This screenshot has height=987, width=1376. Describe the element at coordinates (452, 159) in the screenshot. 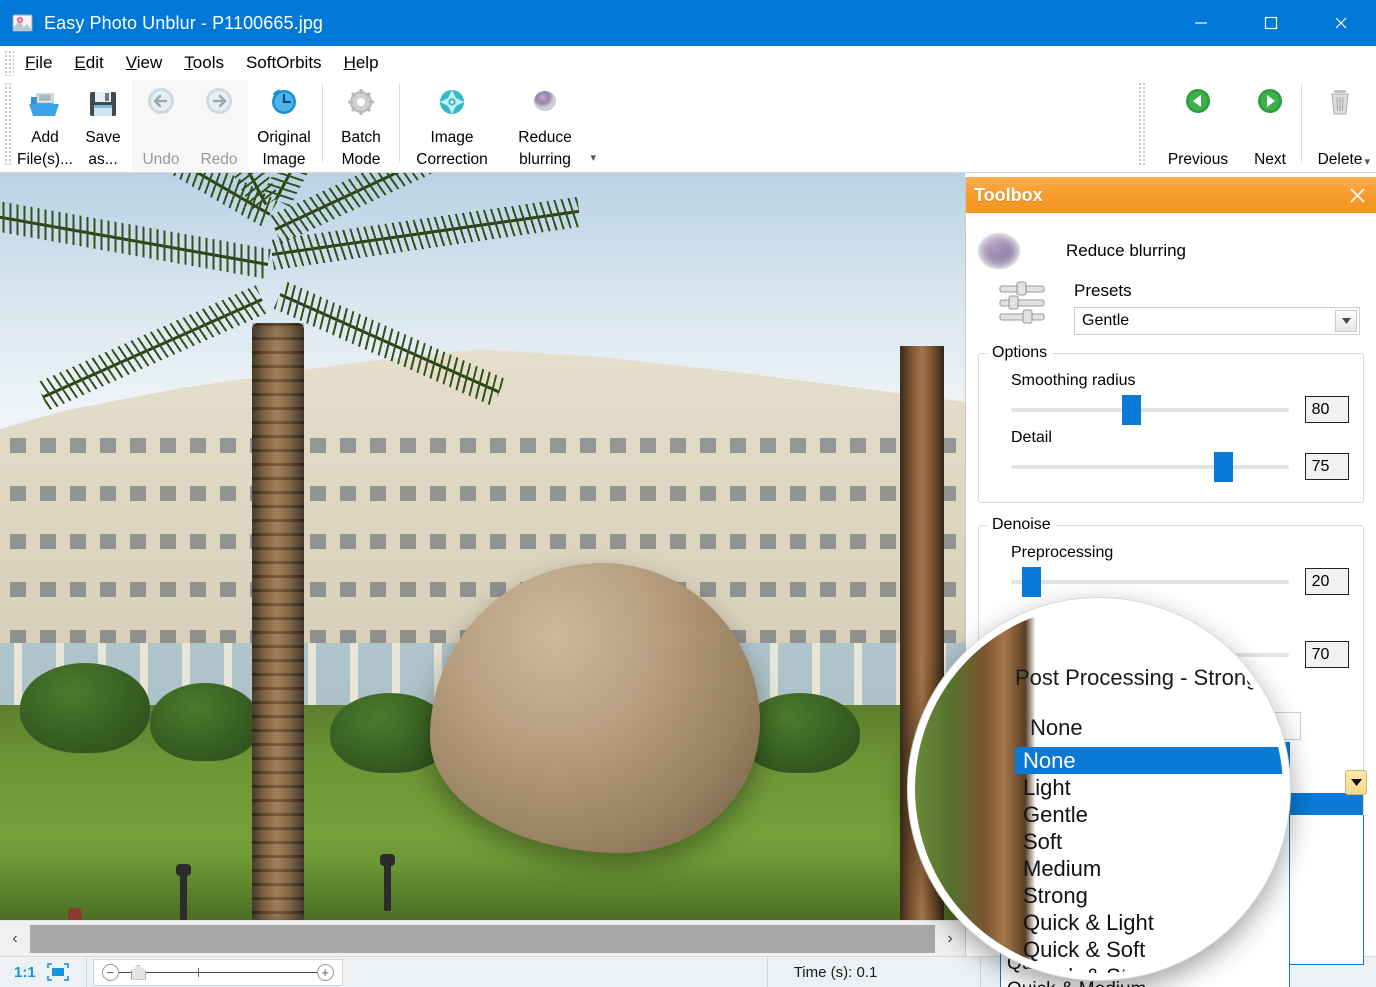

I see `toolbar-label2: Correction` at that location.